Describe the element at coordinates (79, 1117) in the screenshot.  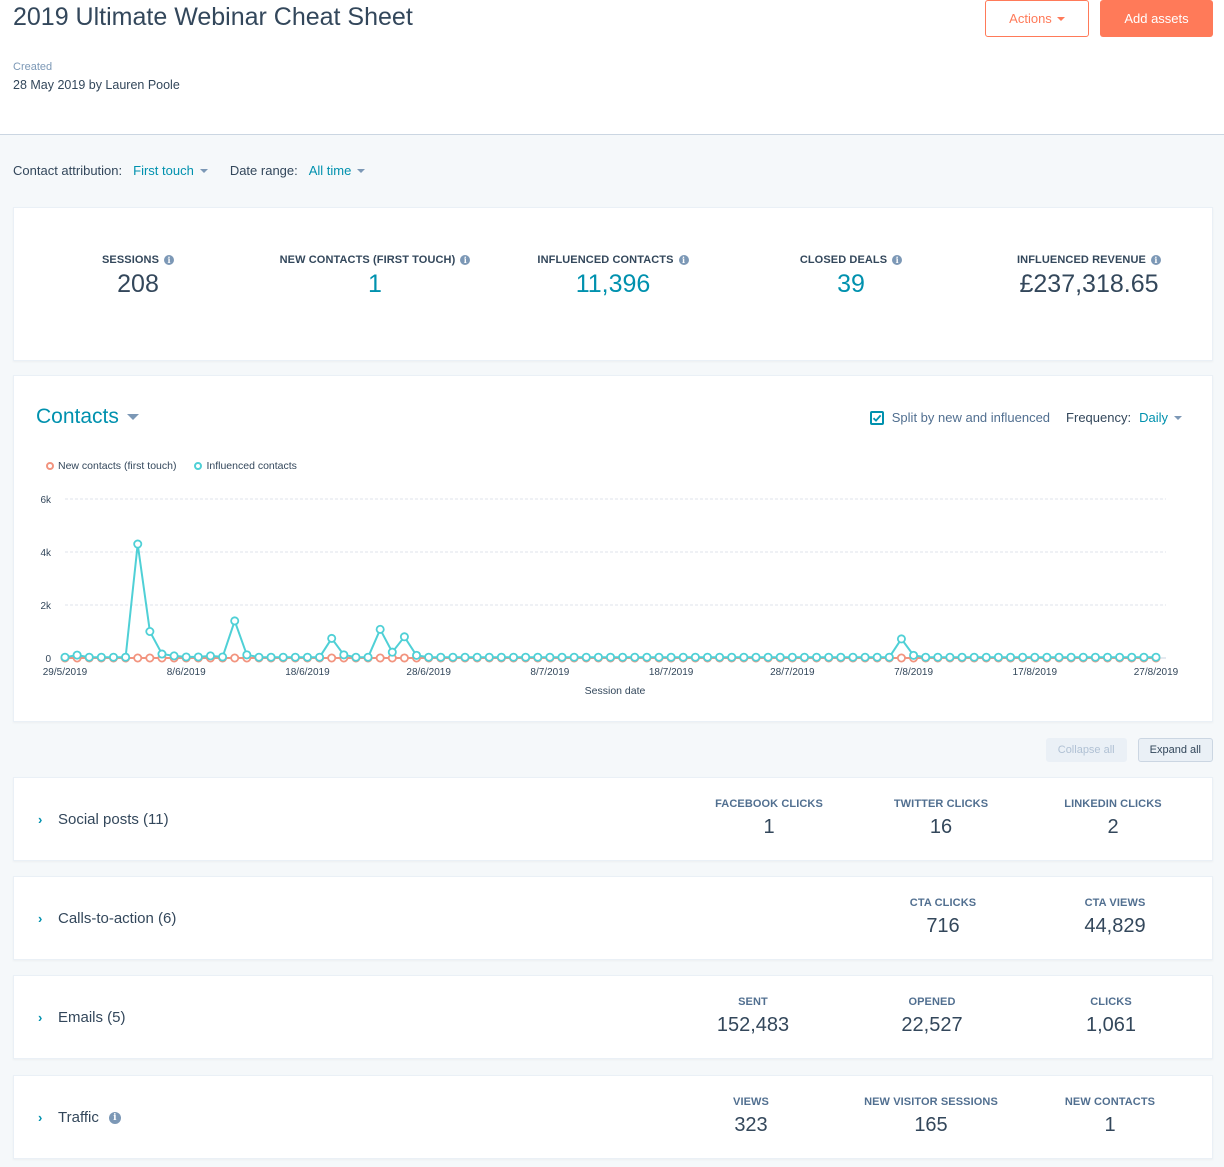
I see `section-toggle: › Traffic i` at that location.